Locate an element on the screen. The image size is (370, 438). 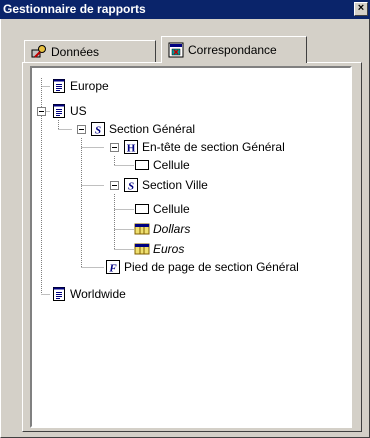
tree-node-pied-de-page: F Pied de page de section Général is located at coordinates (202, 267).